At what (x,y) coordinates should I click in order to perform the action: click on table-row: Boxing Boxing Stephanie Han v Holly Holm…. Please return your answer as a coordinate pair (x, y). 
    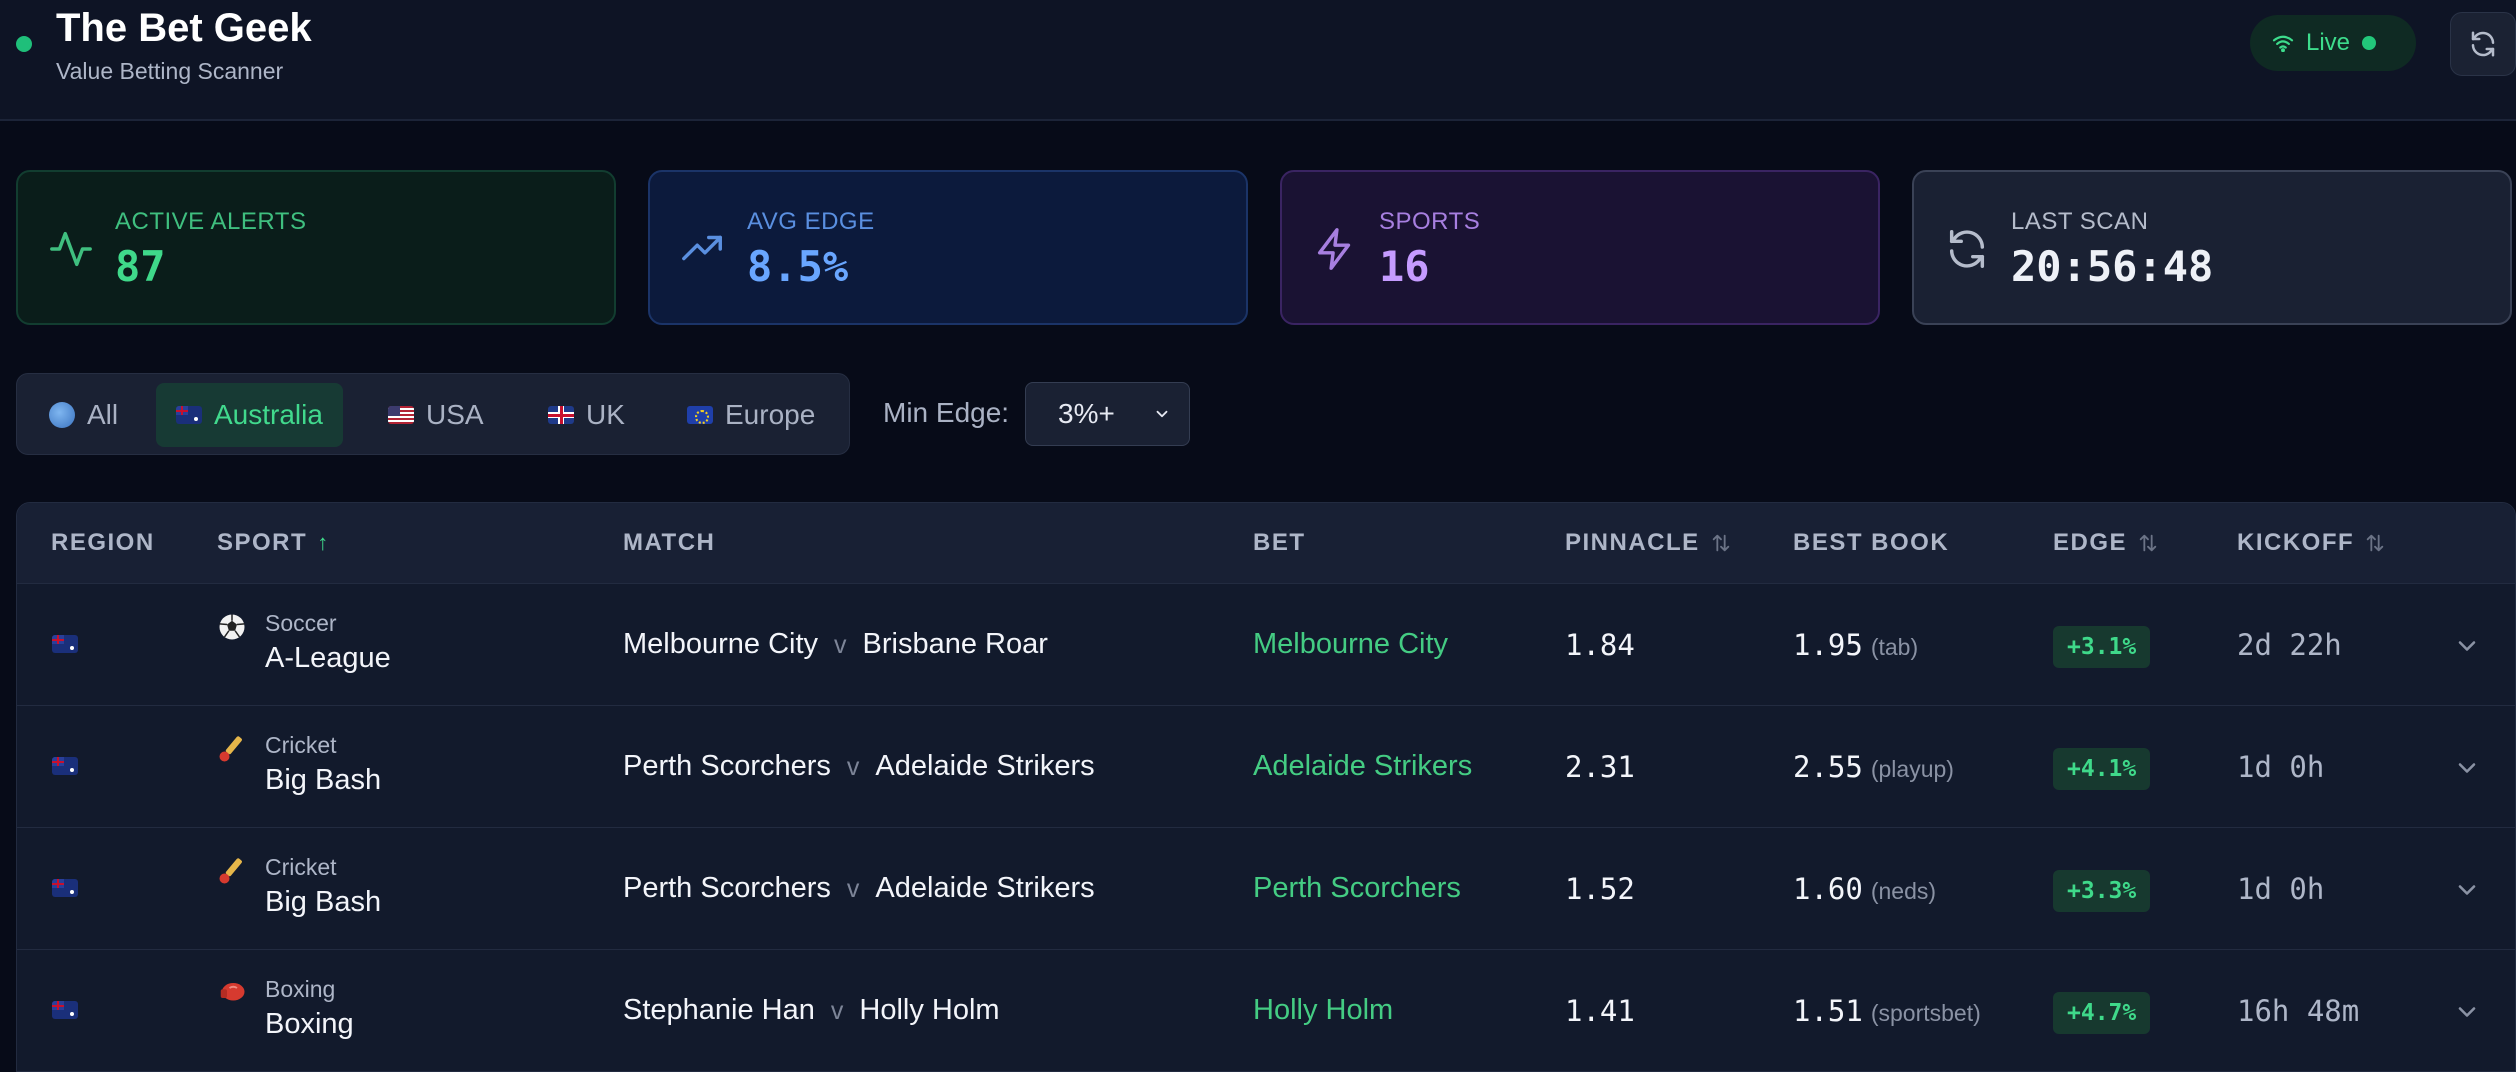
    Looking at the image, I should click on (1266, 1010).